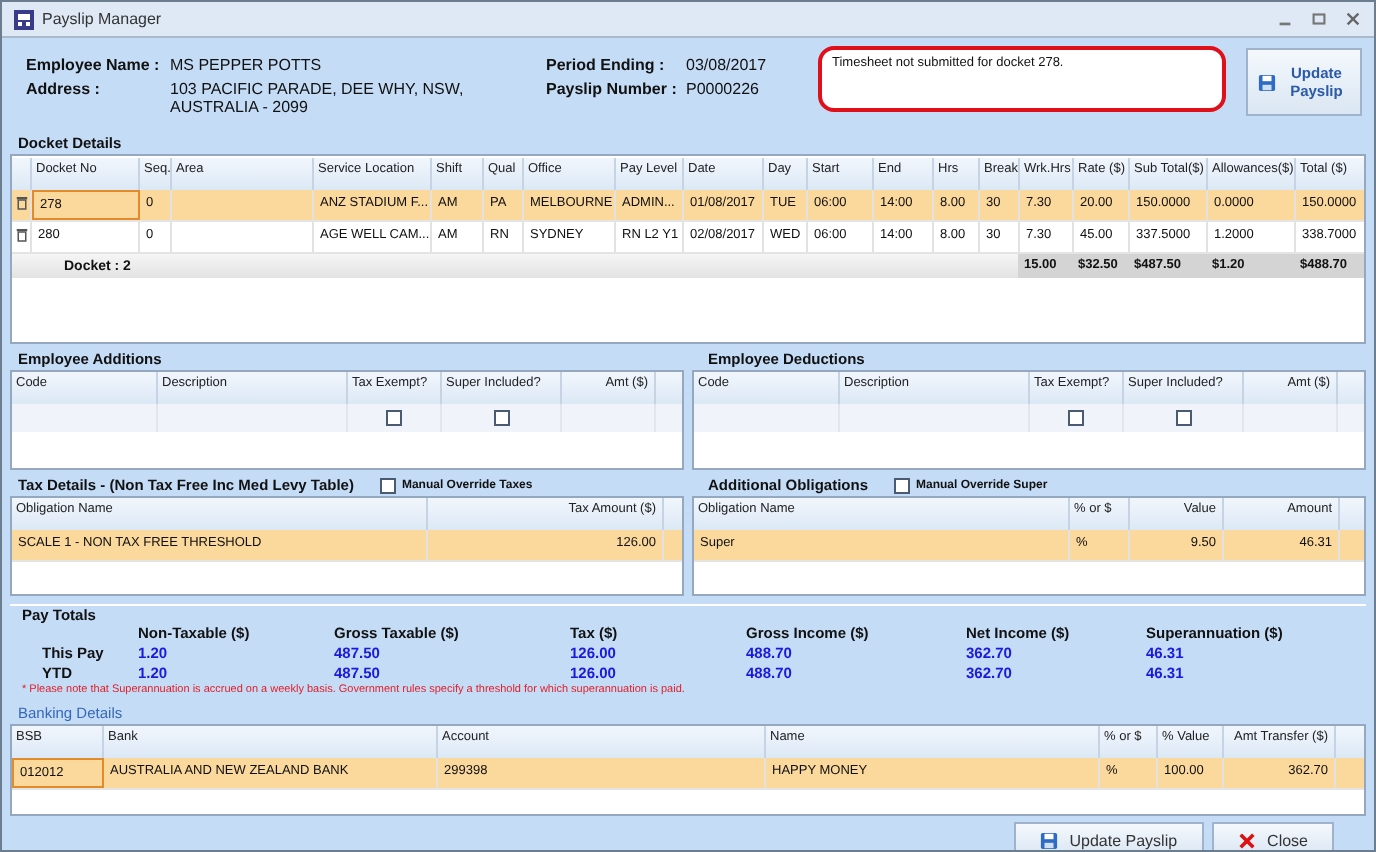  I want to click on payslip-number-value: P0000226, so click(723, 89).